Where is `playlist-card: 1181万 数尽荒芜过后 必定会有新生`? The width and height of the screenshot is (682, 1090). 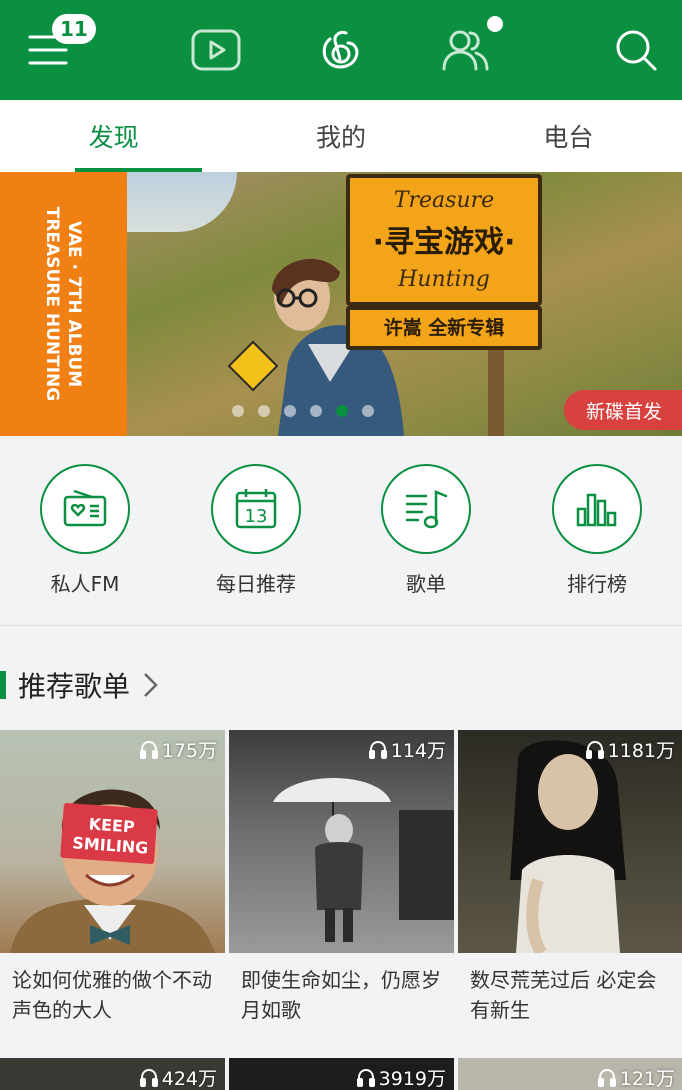
playlist-card: 1181万 数尽荒芜过后 必定会有新生 is located at coordinates (570, 886).